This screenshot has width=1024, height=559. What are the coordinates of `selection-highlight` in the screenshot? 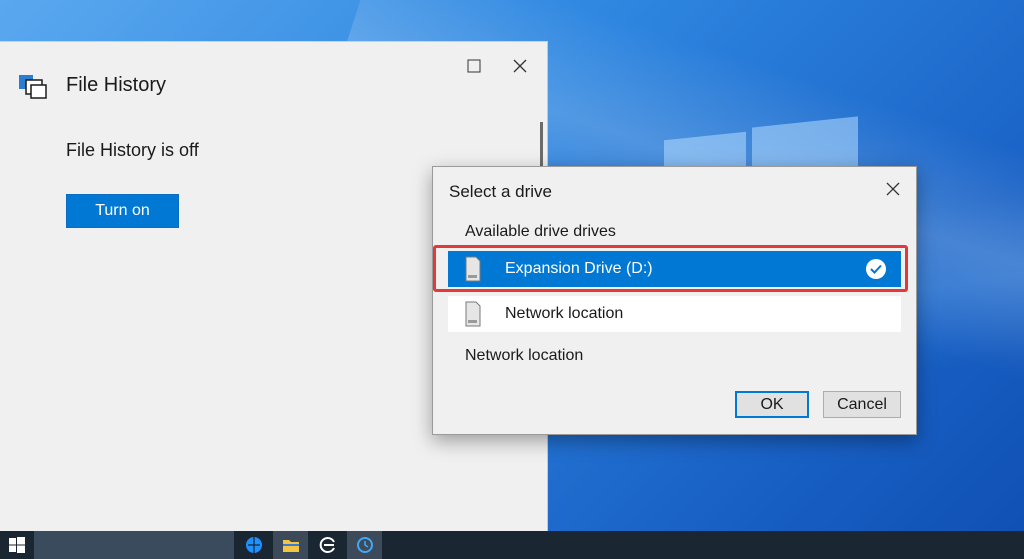 It's located at (670, 268).